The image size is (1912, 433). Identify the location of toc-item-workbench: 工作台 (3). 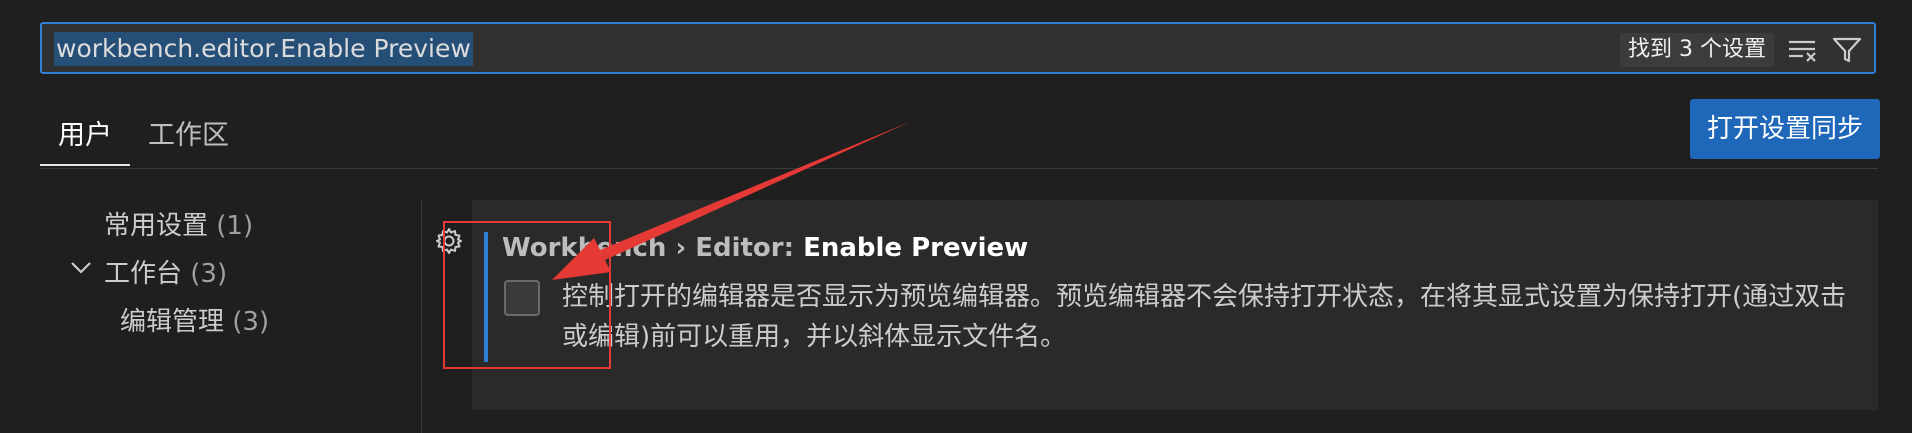
(165, 274).